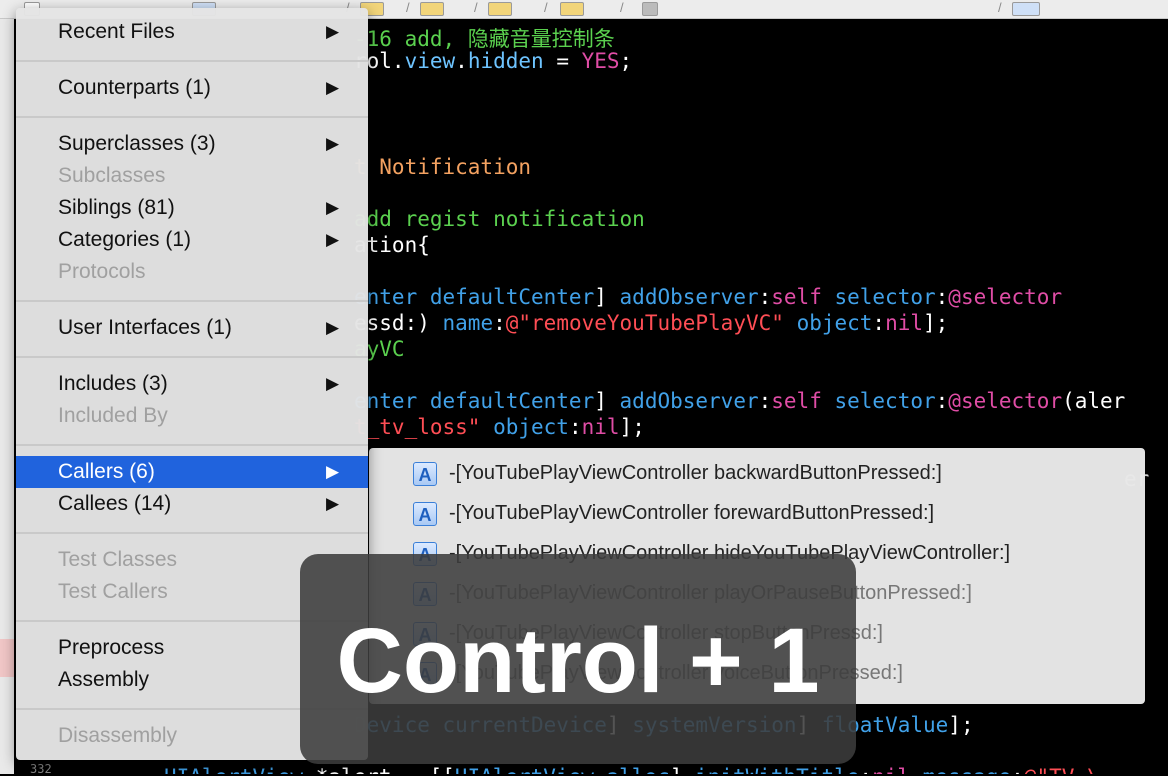 The image size is (1168, 776). What do you see at coordinates (145, 327) in the screenshot?
I see `menu-item-label: User Interfaces (1)` at bounding box center [145, 327].